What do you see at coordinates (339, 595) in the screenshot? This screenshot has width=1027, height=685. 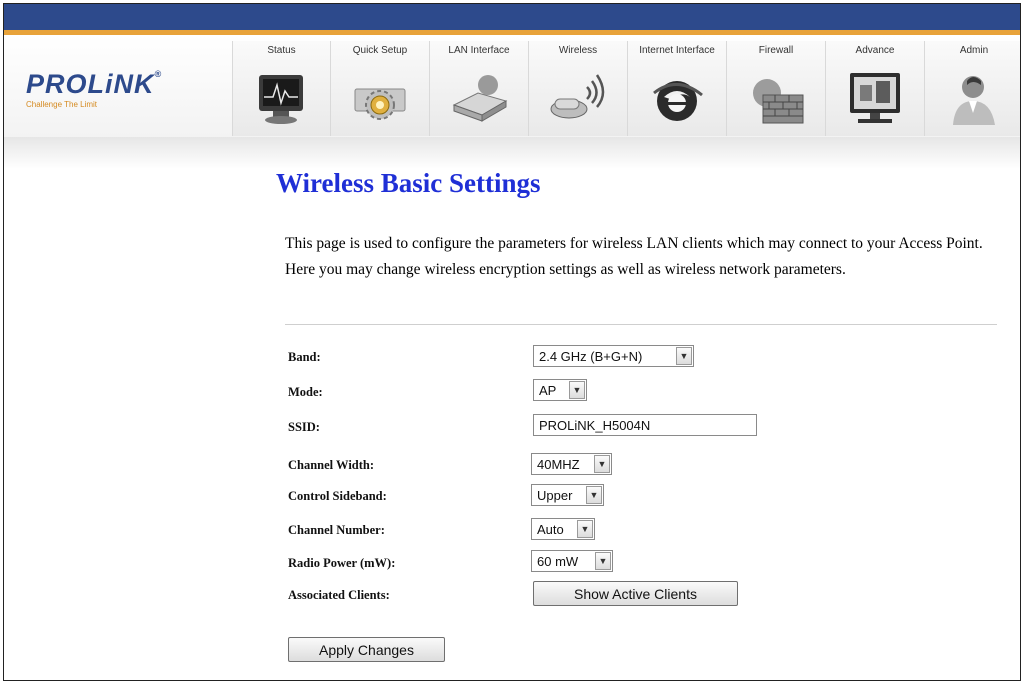 I see `associated-clients-label: Associated Clients:` at bounding box center [339, 595].